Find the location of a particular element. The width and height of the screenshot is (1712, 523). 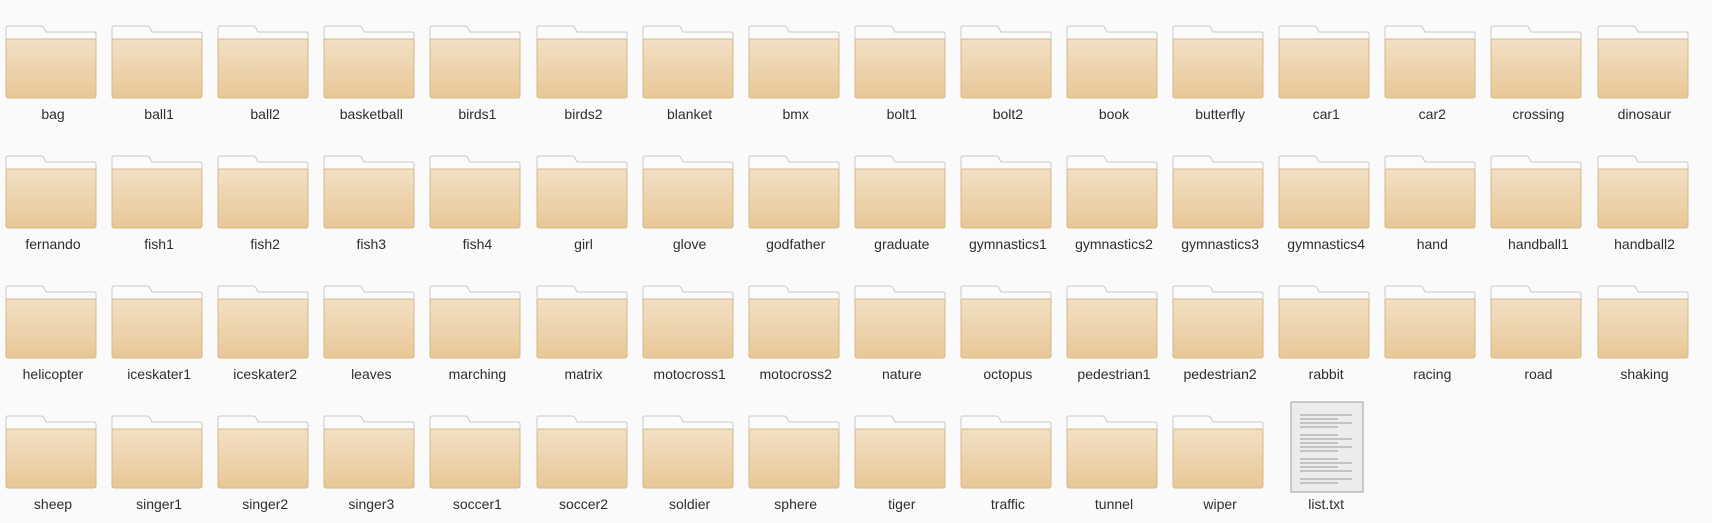

folder-item: soccer1 is located at coordinates (477, 460).